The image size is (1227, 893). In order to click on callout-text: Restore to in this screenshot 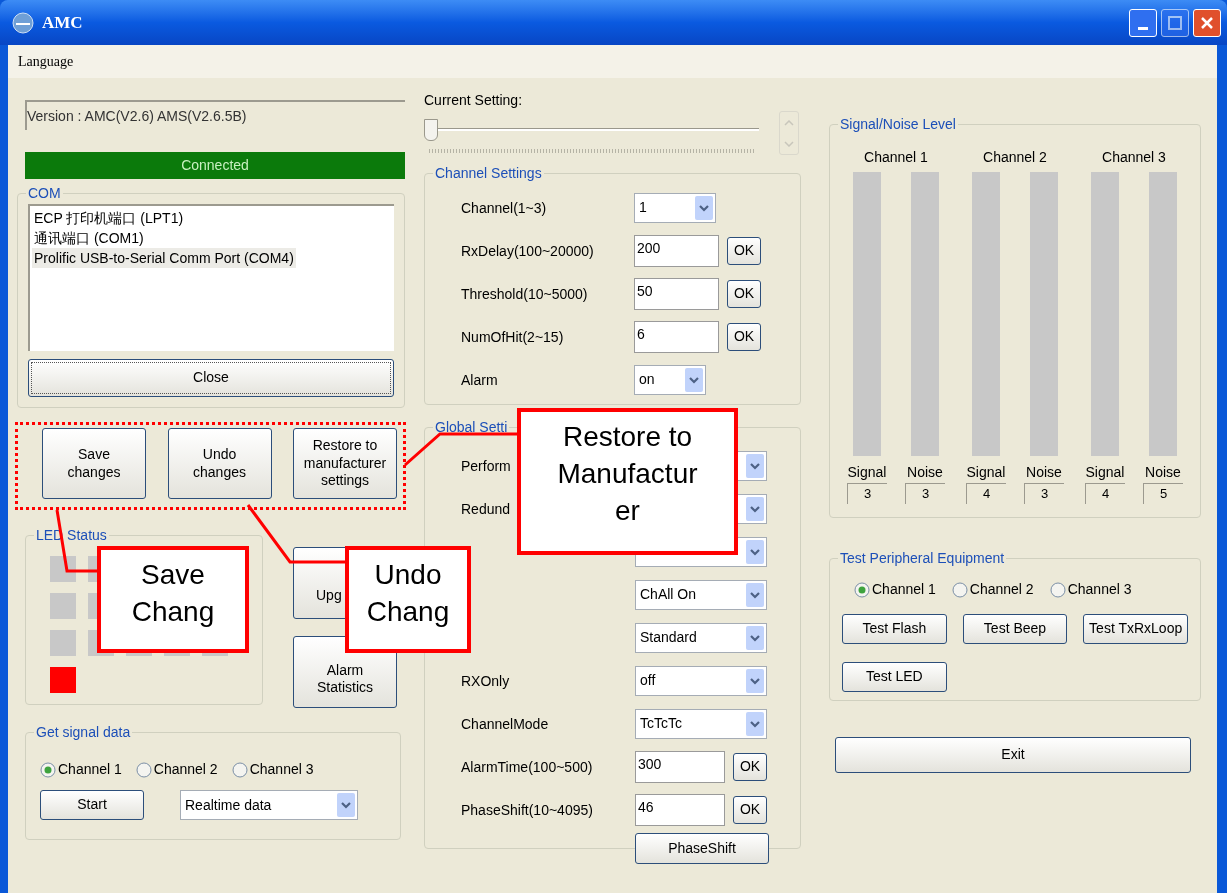, I will do `click(627, 437)`.